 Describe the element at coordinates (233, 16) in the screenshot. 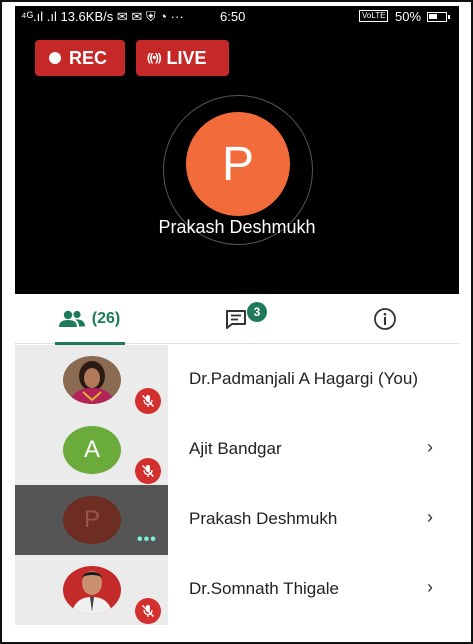

I see `status-time: 6:50` at that location.